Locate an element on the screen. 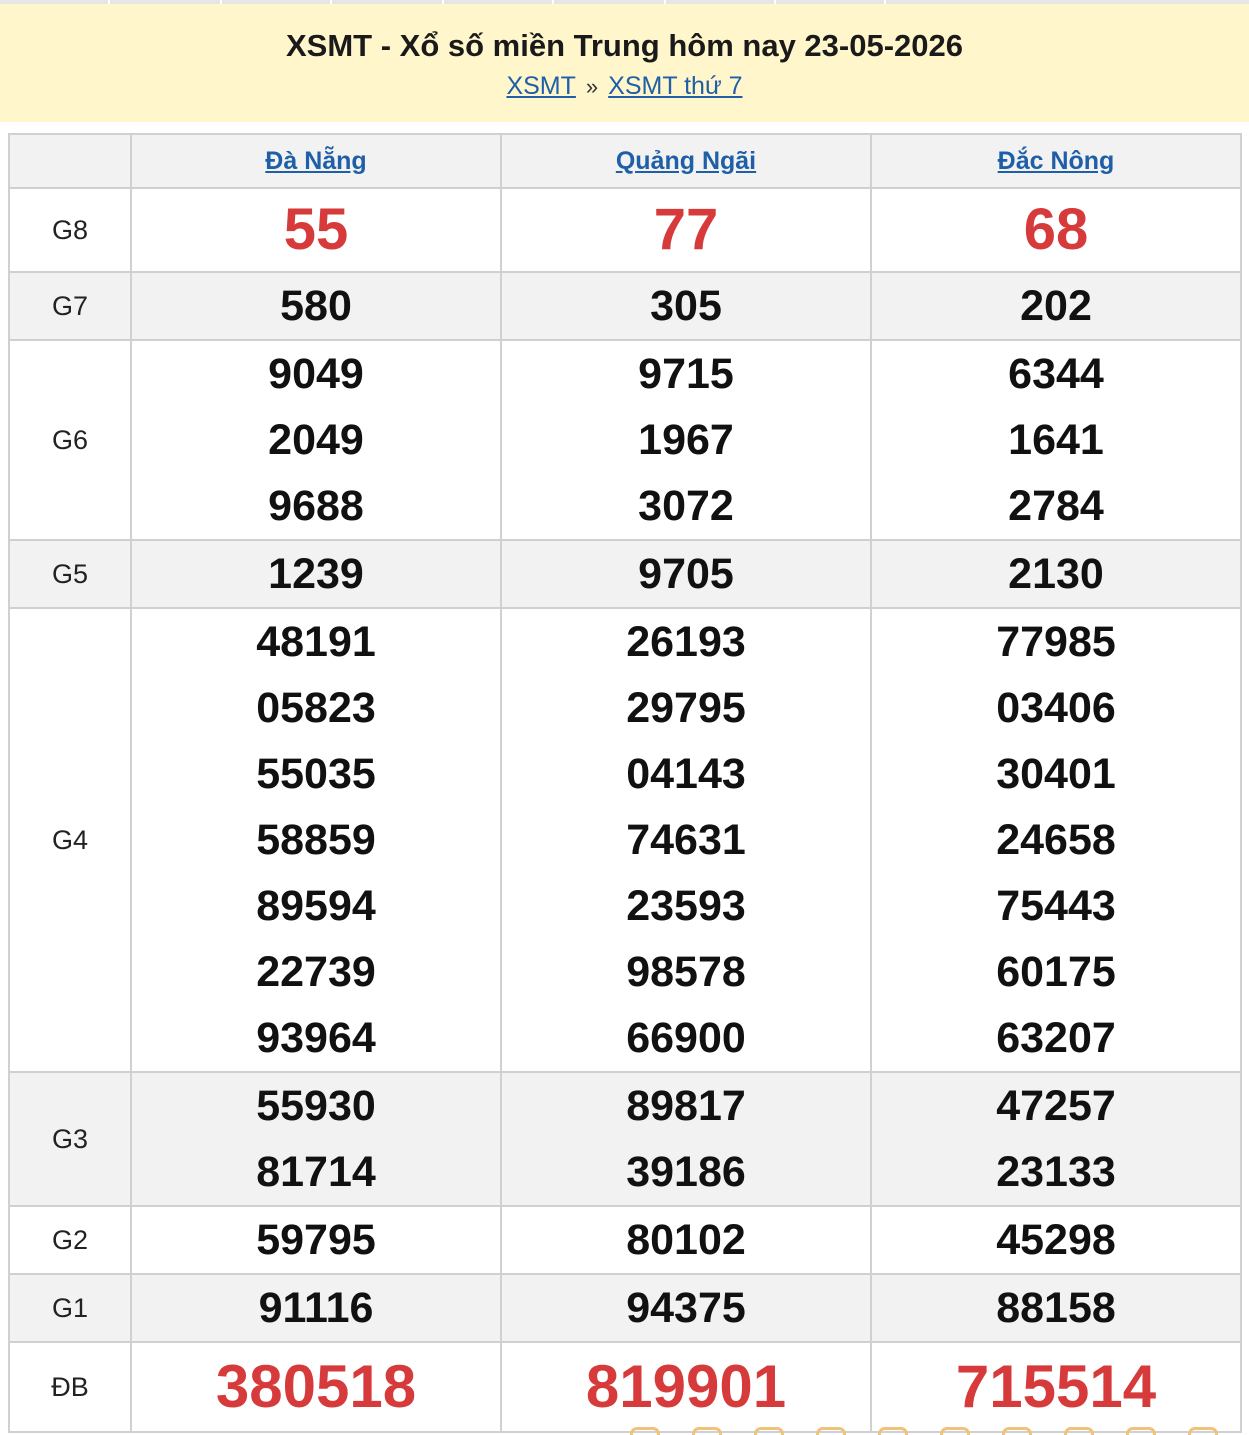  prize-cell: 26193 29795 04143 74631 23593 98578 66900 is located at coordinates (686, 840).